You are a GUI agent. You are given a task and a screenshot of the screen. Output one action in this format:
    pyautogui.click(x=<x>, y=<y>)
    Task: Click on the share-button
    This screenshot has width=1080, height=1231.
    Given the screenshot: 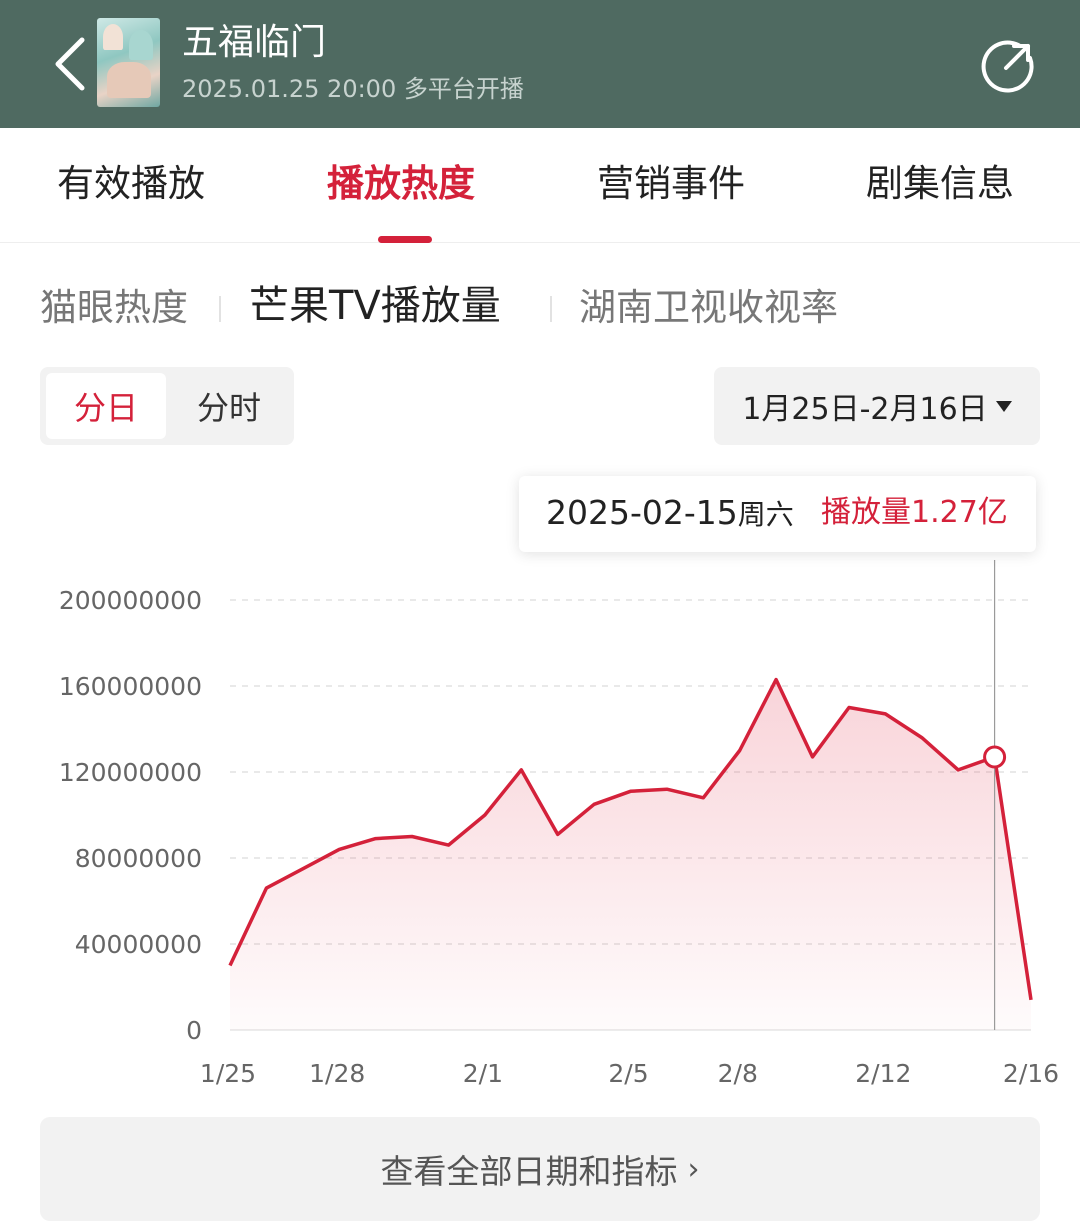 What is the action you would take?
    pyautogui.click(x=1008, y=66)
    